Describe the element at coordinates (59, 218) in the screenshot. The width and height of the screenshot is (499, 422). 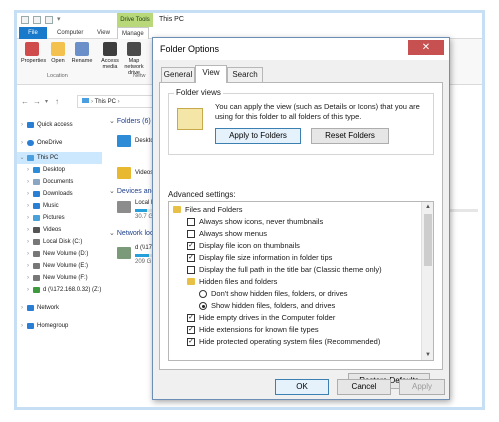
I see `sidebar-item-pictures: › Pictures` at that location.